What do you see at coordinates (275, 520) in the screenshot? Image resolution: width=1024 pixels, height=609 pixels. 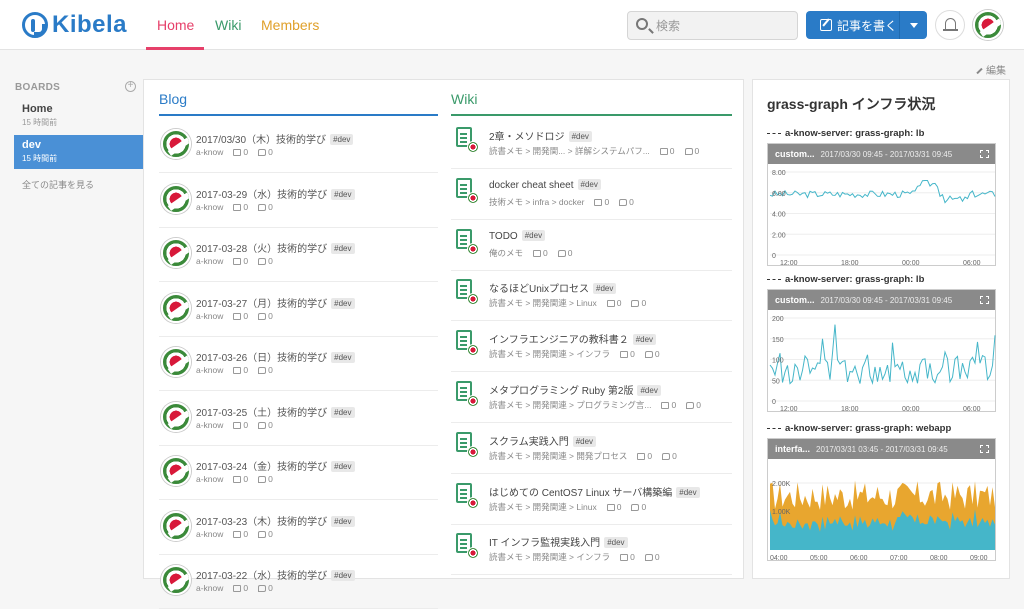 I see `blog-title: 2017-03-23（木）技術的学び #dev` at bounding box center [275, 520].